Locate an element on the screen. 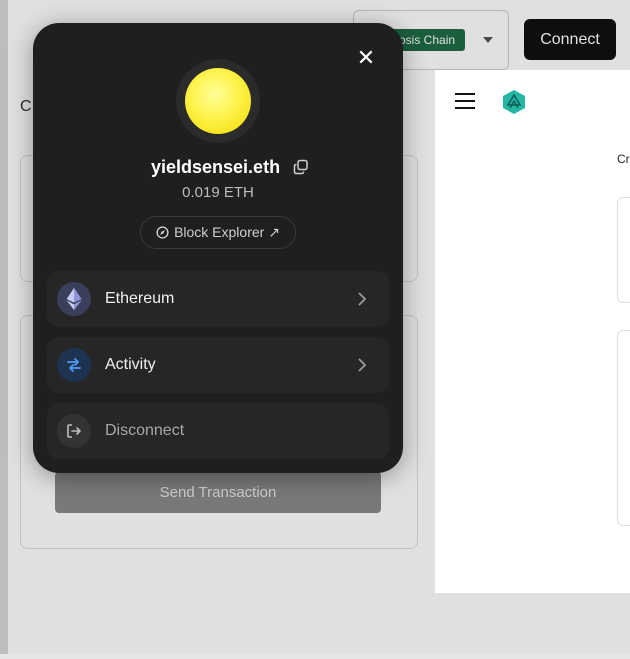 The height and width of the screenshot is (659, 630). disconnect-icon is located at coordinates (74, 431).